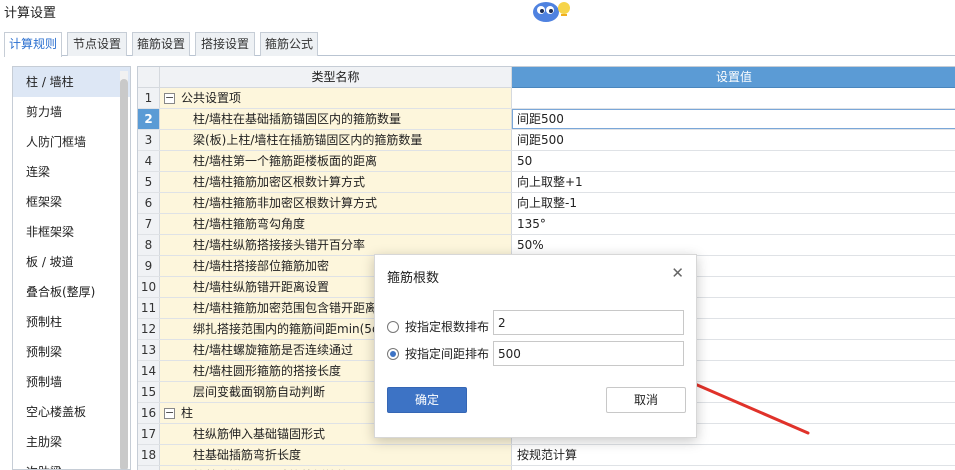 The image size is (955, 470). What do you see at coordinates (71, 322) in the screenshot?
I see `sidebar-item-precast-column: 预制柱` at bounding box center [71, 322].